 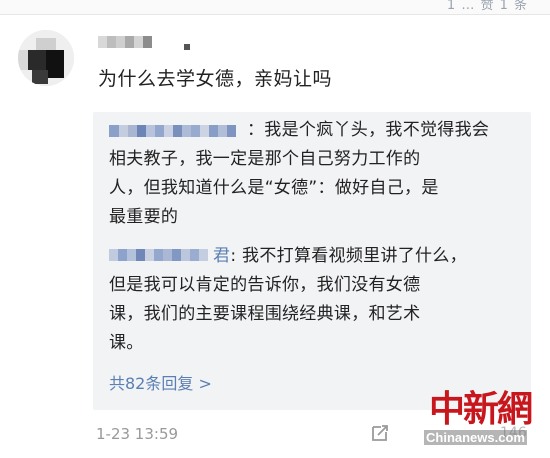 I want to click on reply-1-line-1: ：我是个疯丫头，我不觉得我会, so click(x=368, y=130).